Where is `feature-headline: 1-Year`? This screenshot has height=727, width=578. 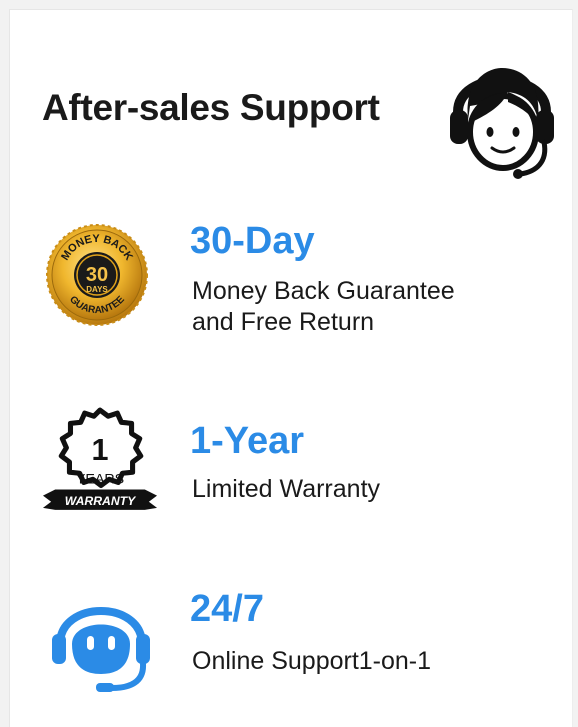
feature-headline: 1-Year is located at coordinates (247, 441).